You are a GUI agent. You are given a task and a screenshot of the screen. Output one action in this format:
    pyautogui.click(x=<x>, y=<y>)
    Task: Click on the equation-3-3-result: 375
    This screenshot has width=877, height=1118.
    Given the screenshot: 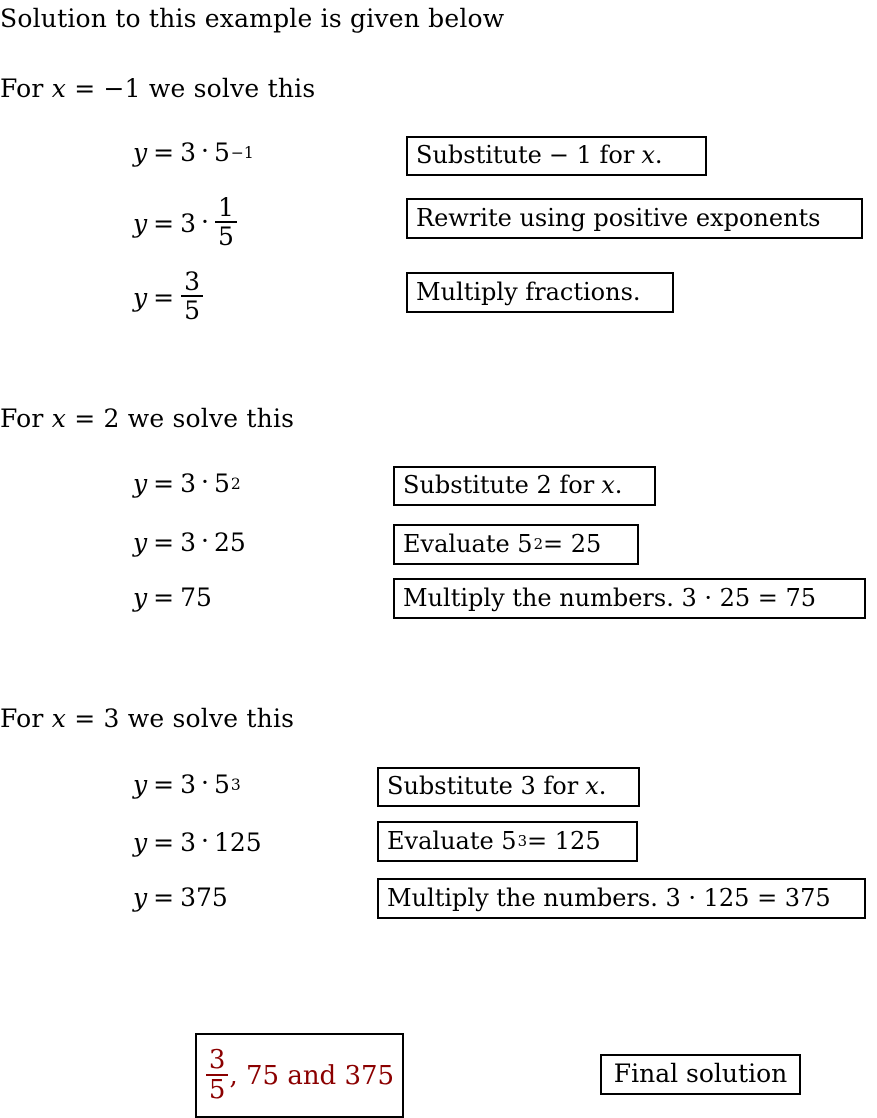 What is the action you would take?
    pyautogui.click(x=204, y=897)
    